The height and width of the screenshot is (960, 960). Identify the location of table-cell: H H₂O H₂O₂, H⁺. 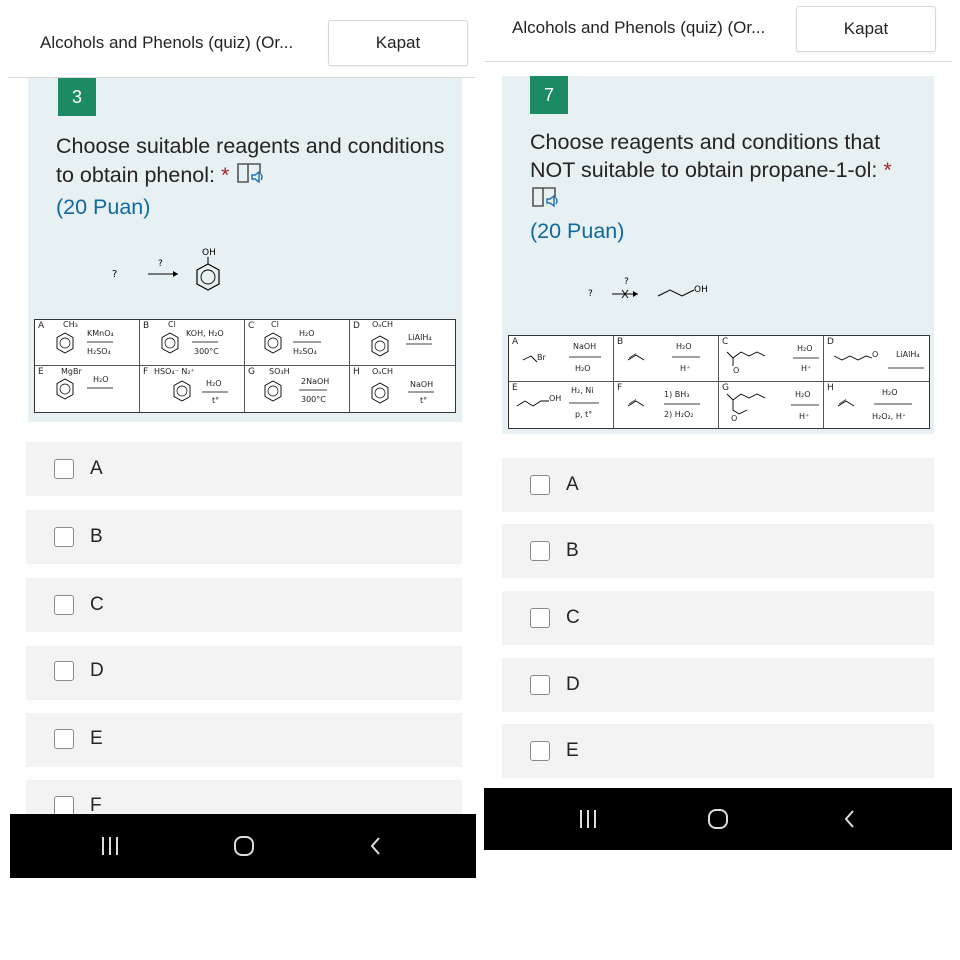
(869, 402).